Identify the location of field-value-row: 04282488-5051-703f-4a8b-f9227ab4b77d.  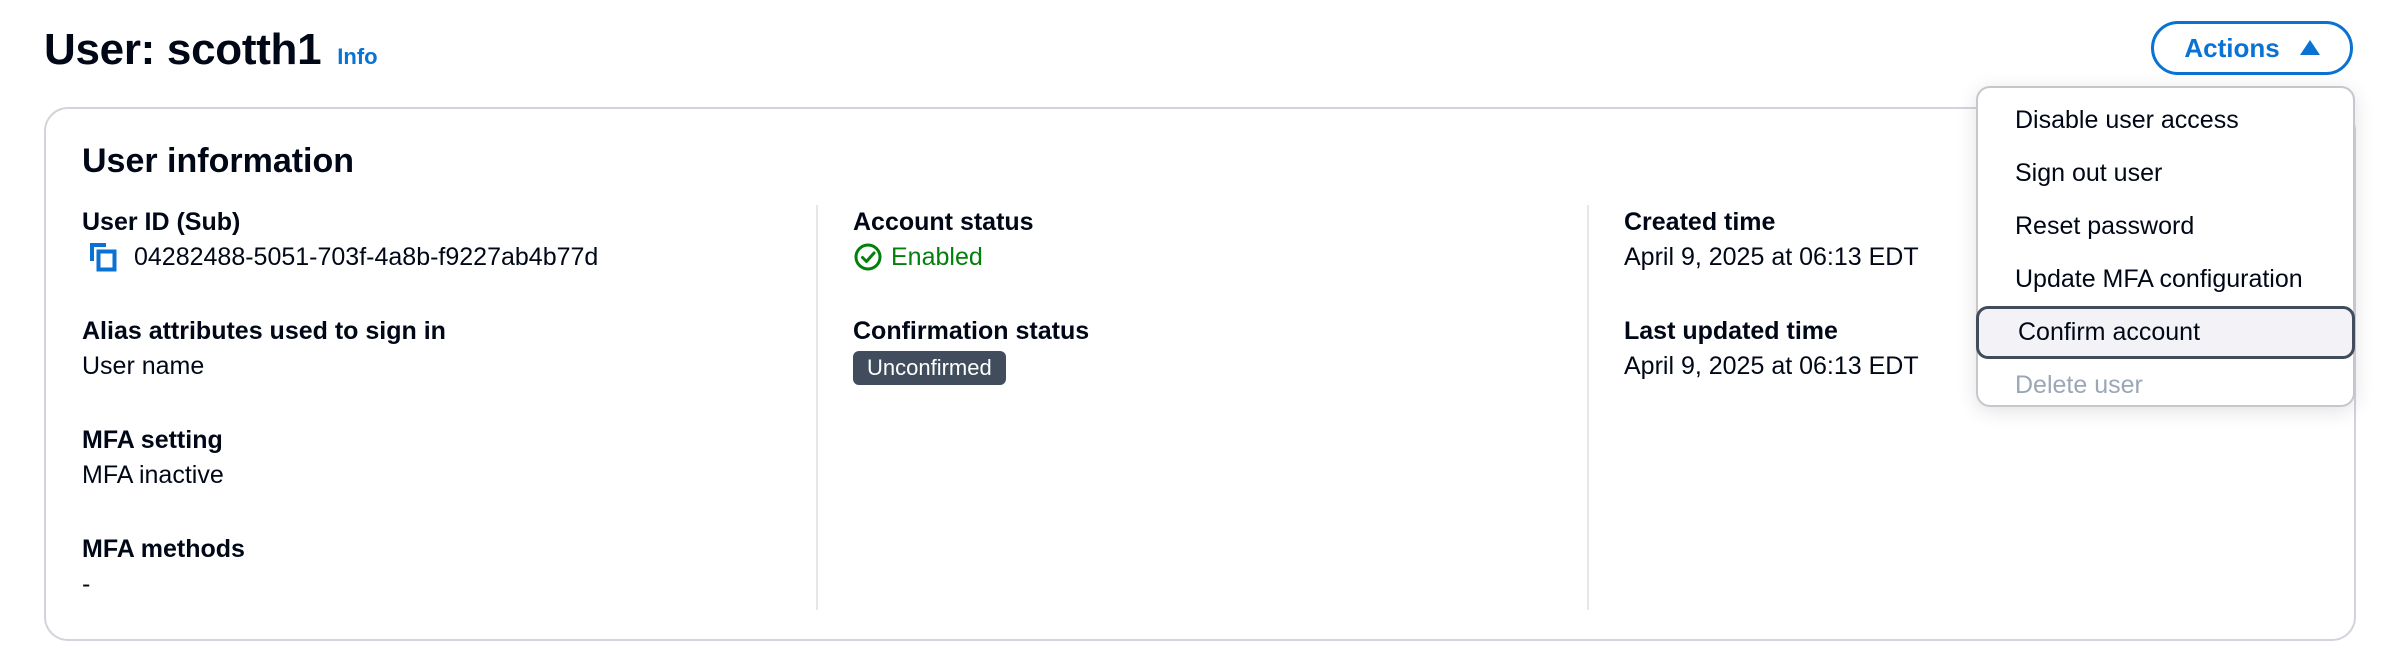
(452, 257).